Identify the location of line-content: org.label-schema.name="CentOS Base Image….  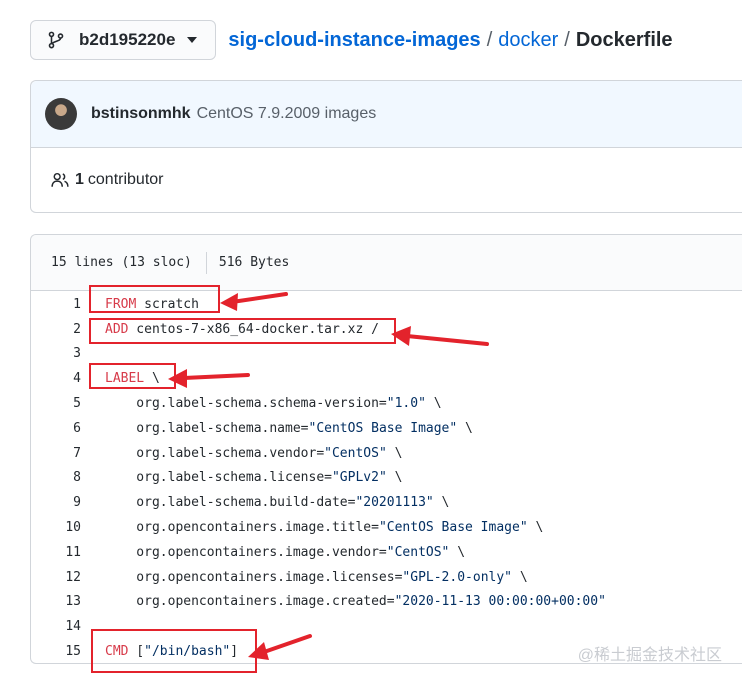
(289, 428).